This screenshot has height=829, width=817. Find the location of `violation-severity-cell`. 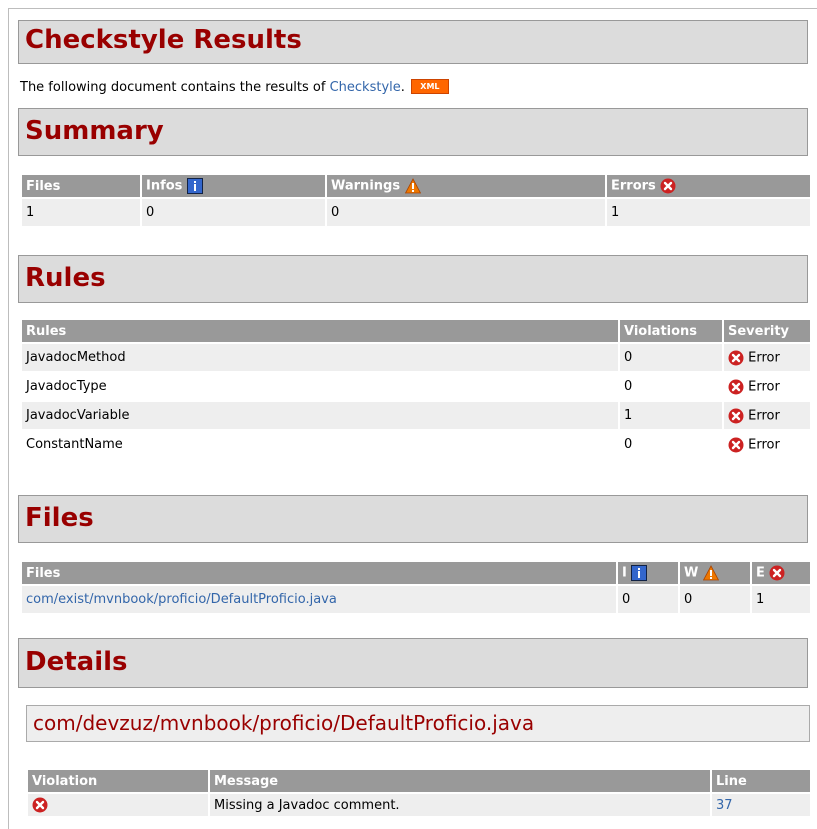

violation-severity-cell is located at coordinates (118, 805).